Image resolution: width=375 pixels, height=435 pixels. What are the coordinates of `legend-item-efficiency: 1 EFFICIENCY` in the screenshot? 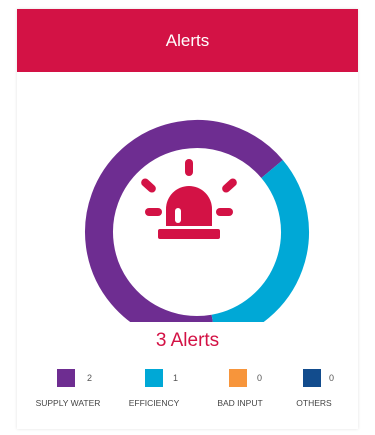 It's located at (154, 394).